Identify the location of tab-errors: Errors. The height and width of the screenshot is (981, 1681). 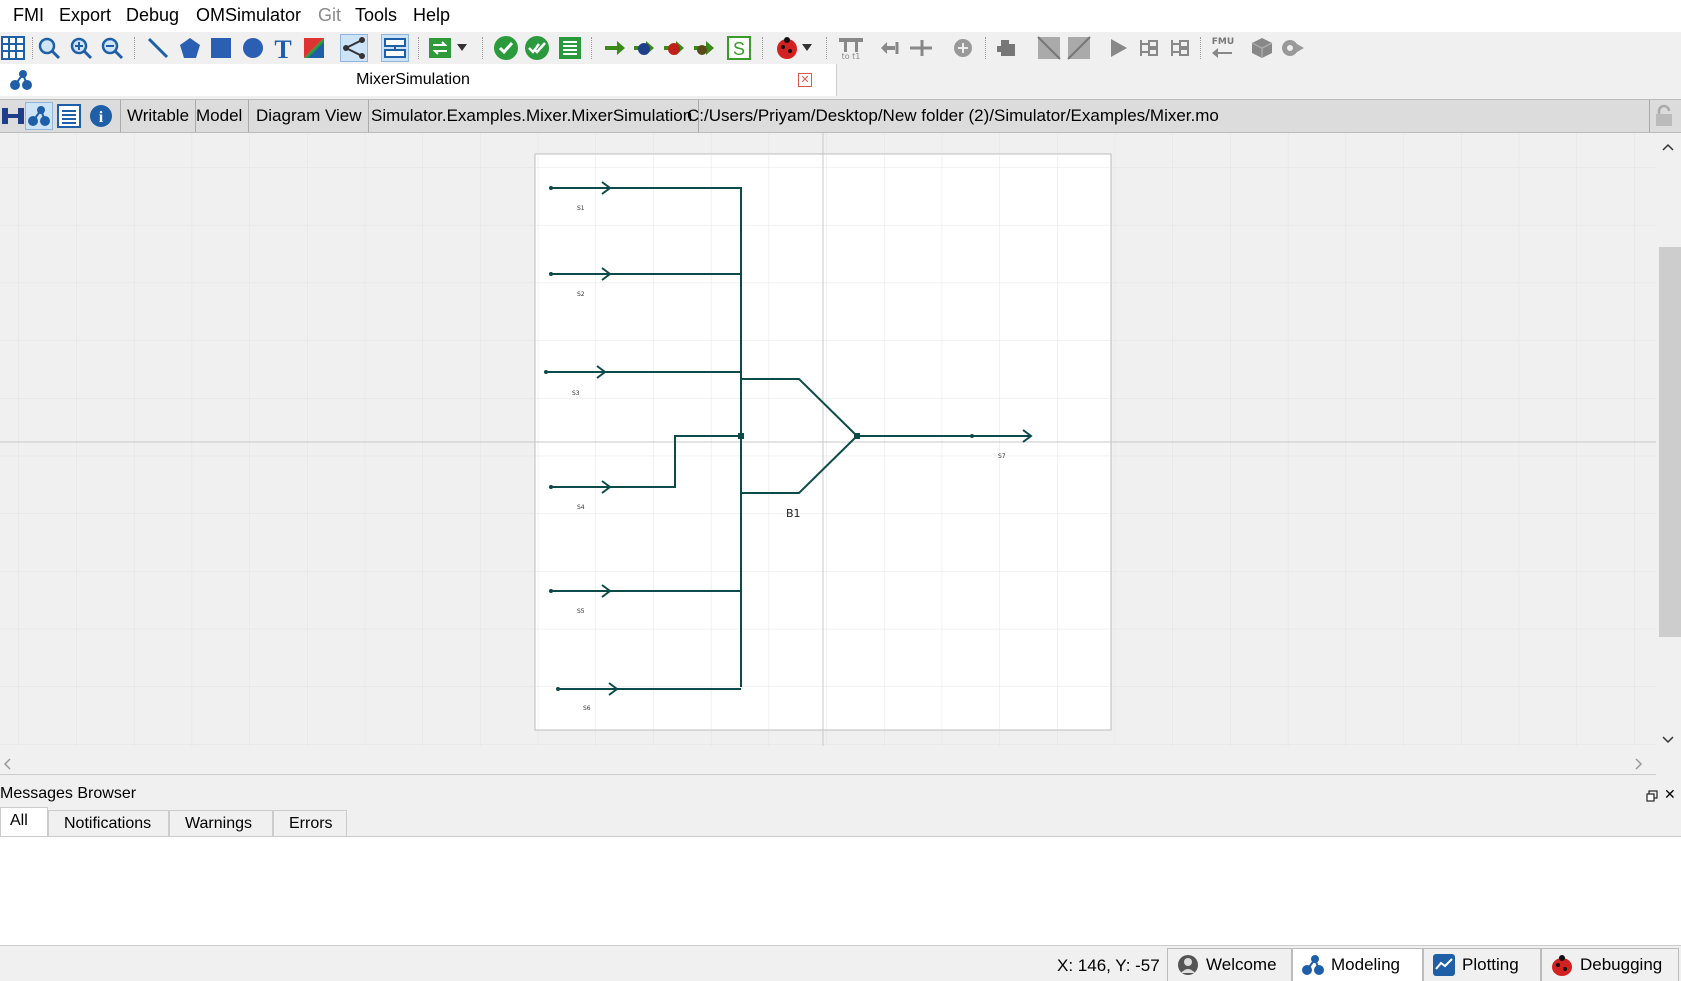
(310, 823).